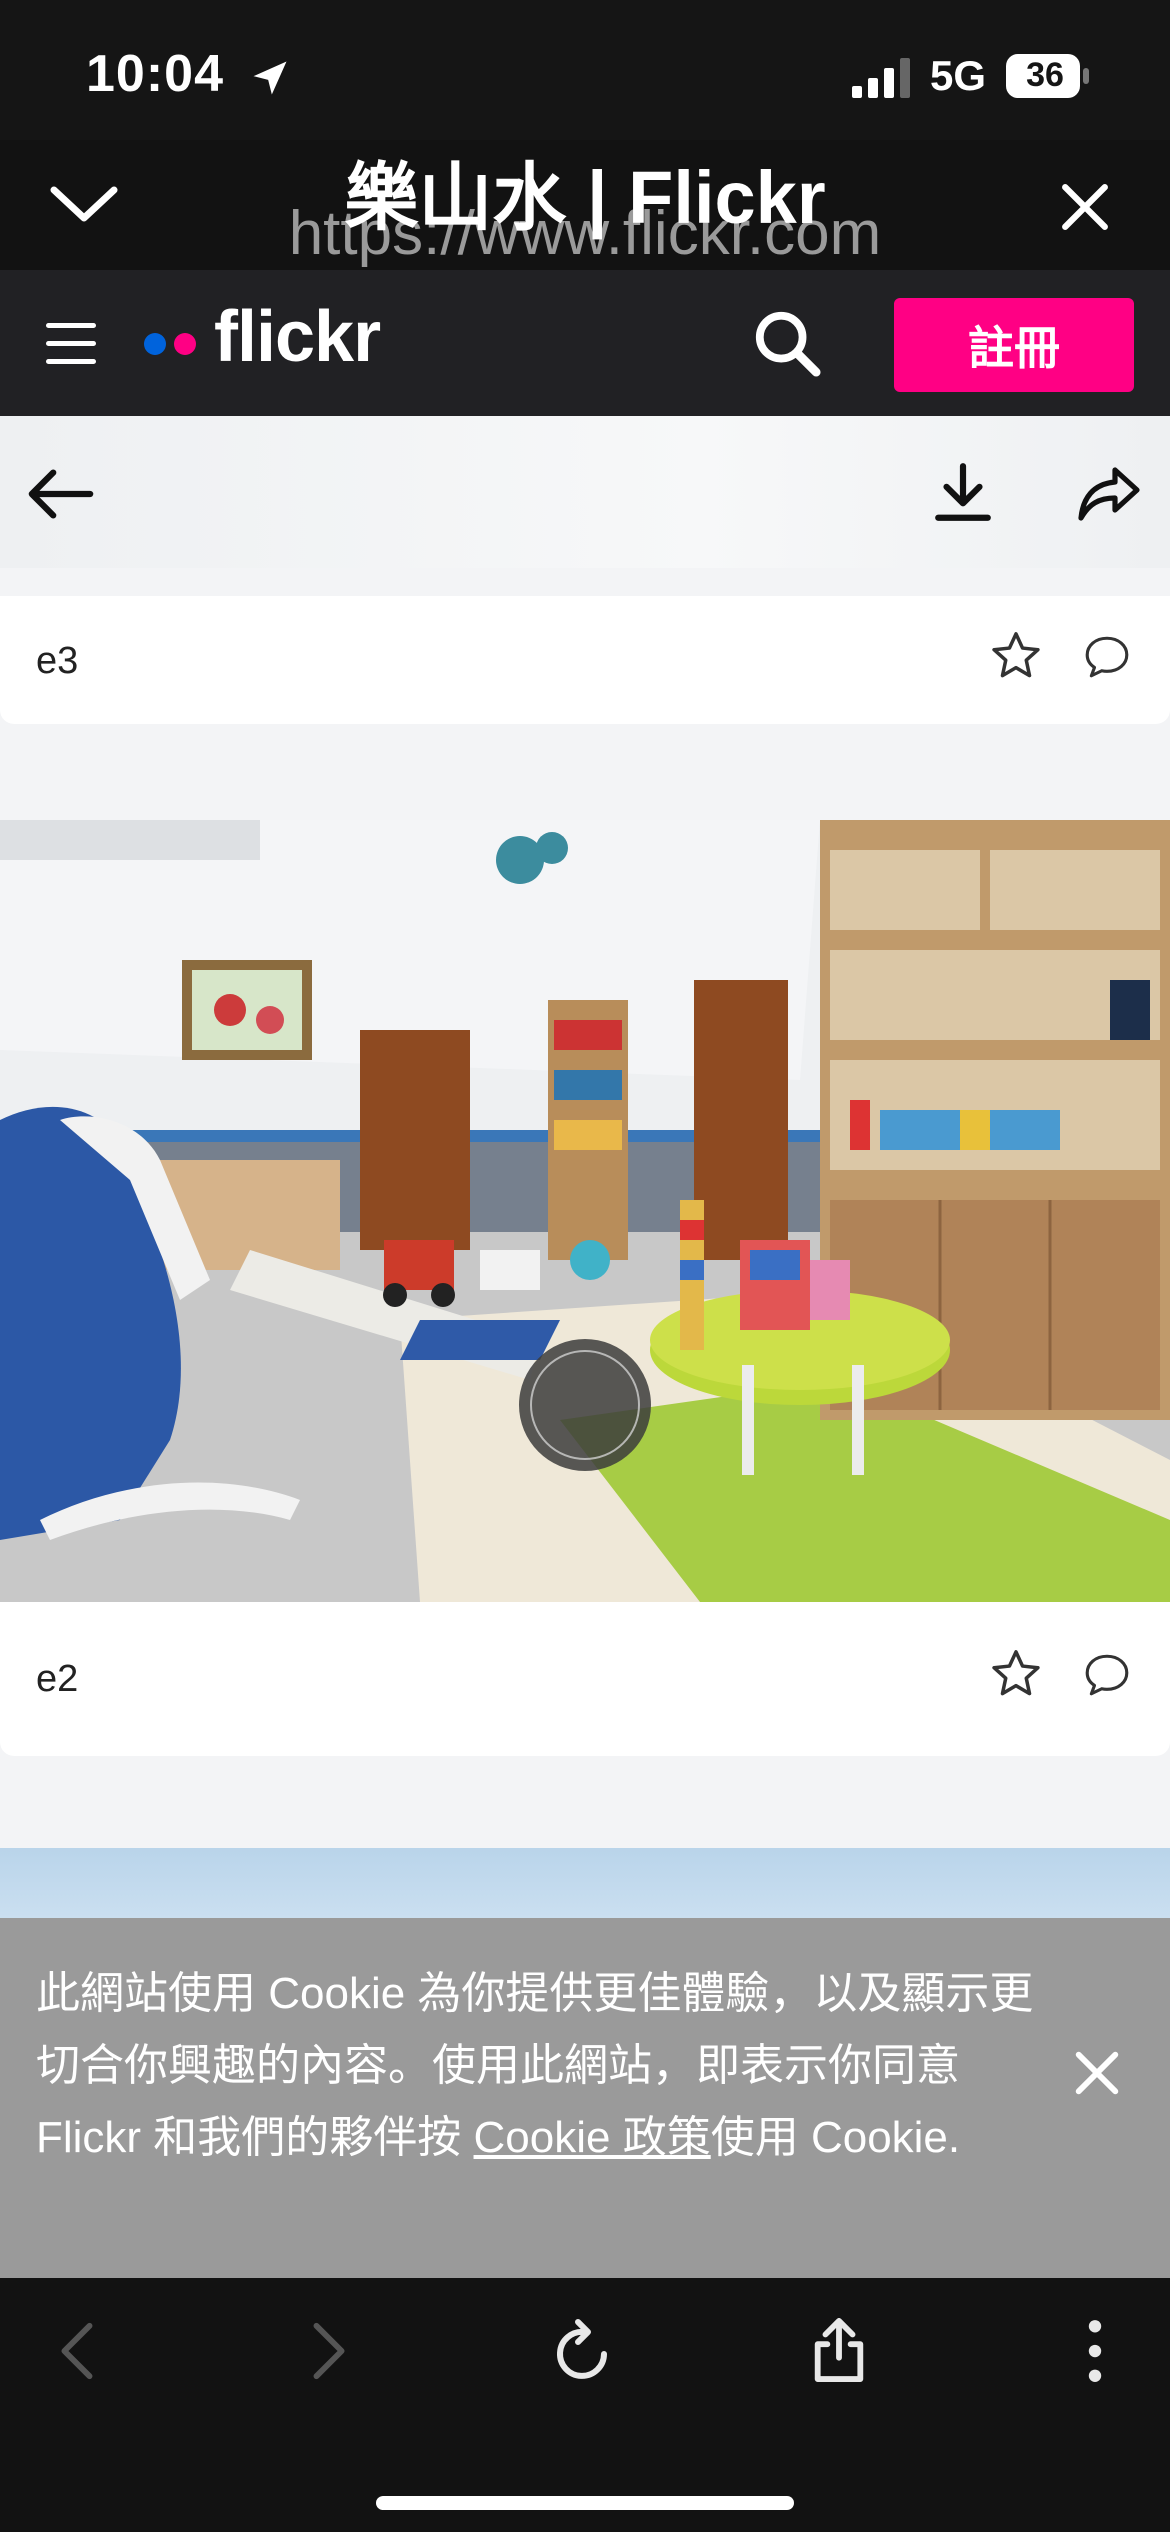 This screenshot has width=1170, height=2532. I want to click on flickr-header: flickr 註冊, so click(585, 343).